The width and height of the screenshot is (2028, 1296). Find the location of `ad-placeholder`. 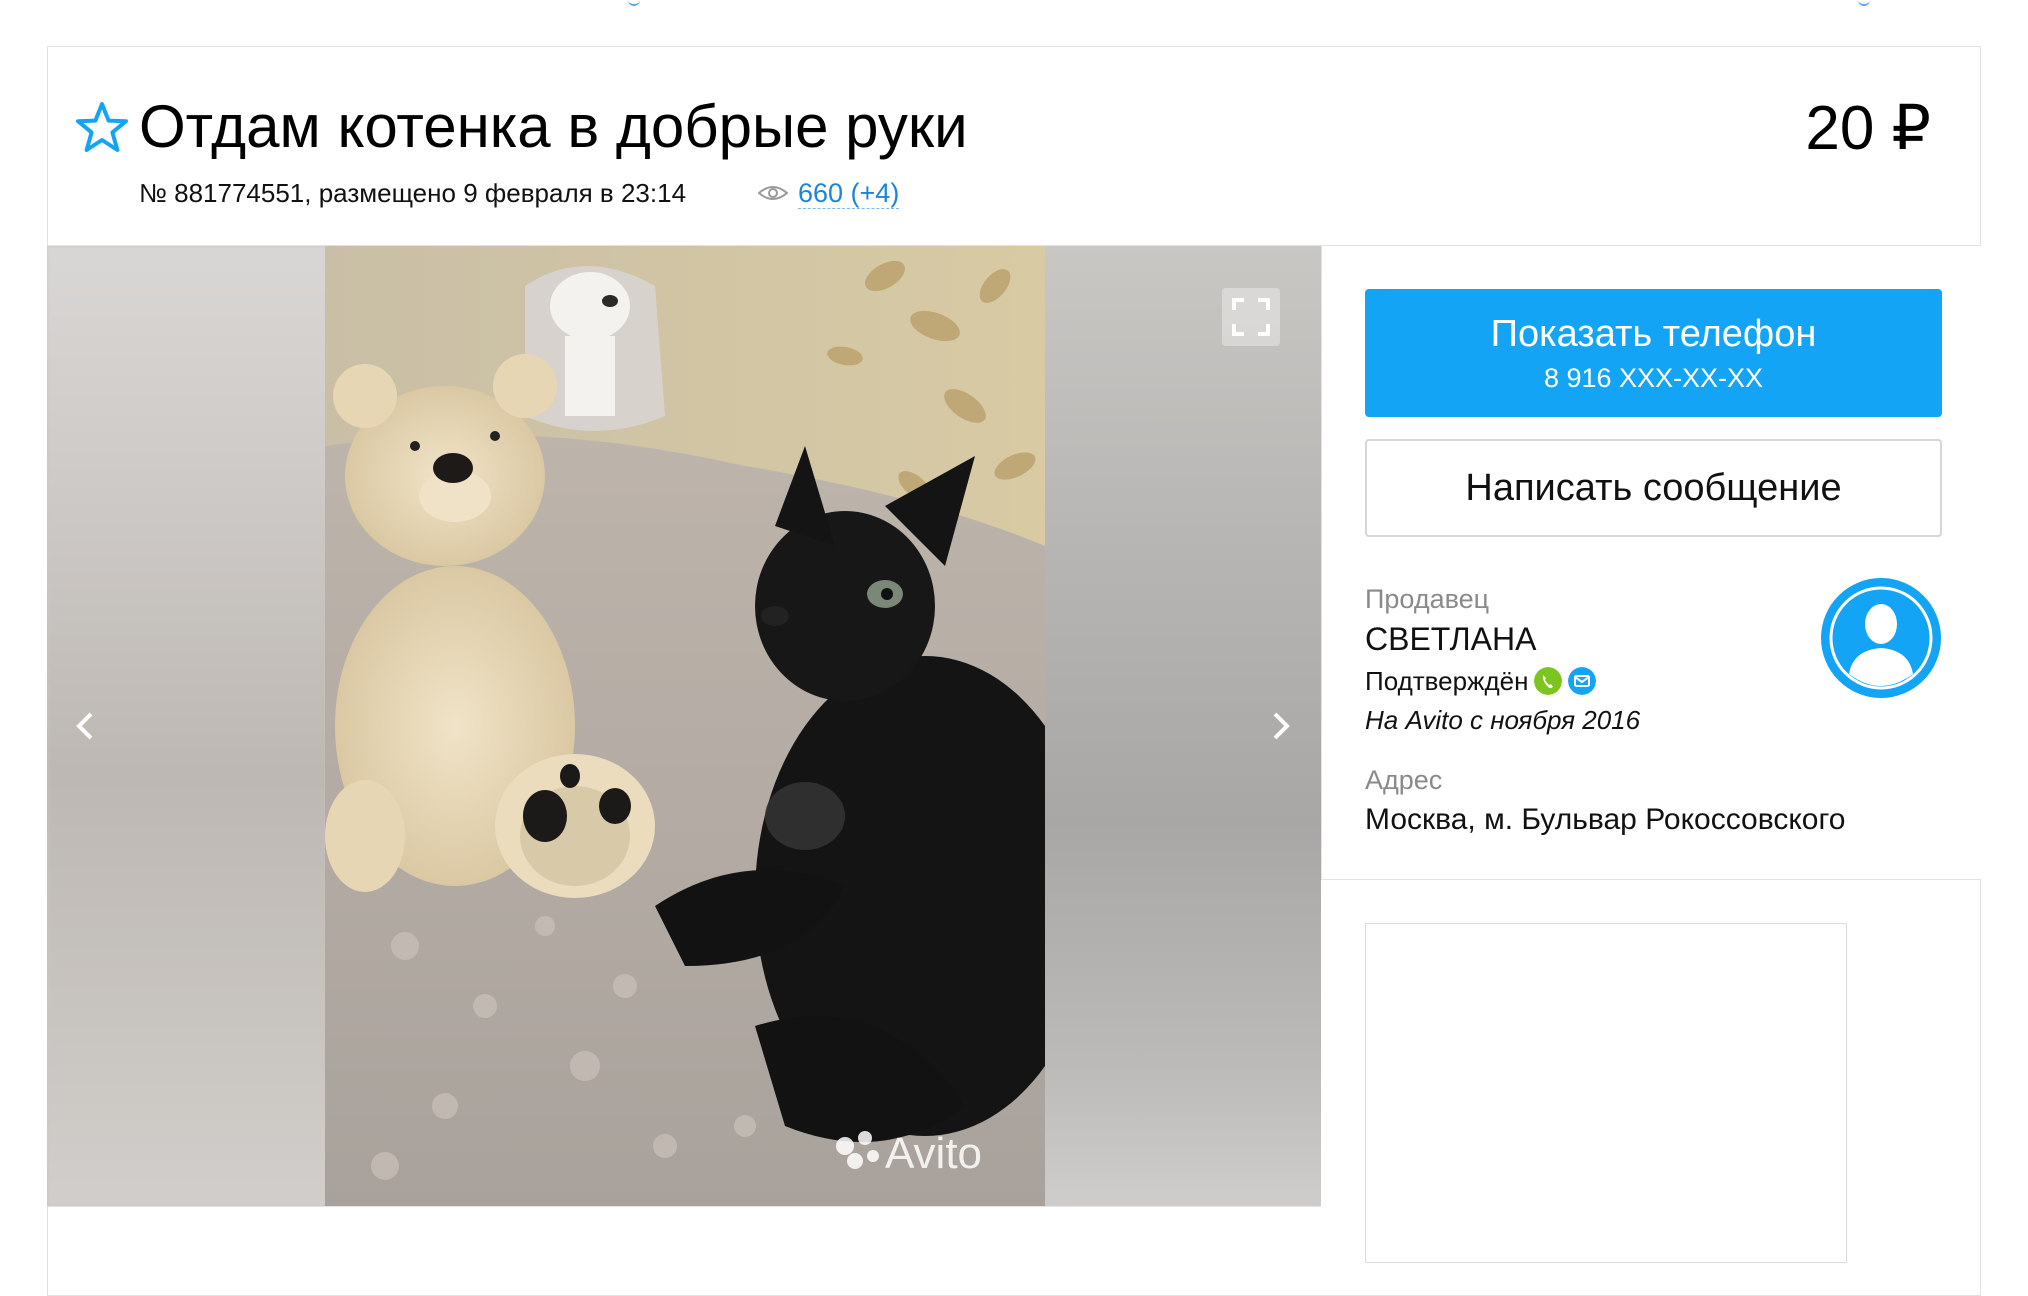

ad-placeholder is located at coordinates (1606, 1093).